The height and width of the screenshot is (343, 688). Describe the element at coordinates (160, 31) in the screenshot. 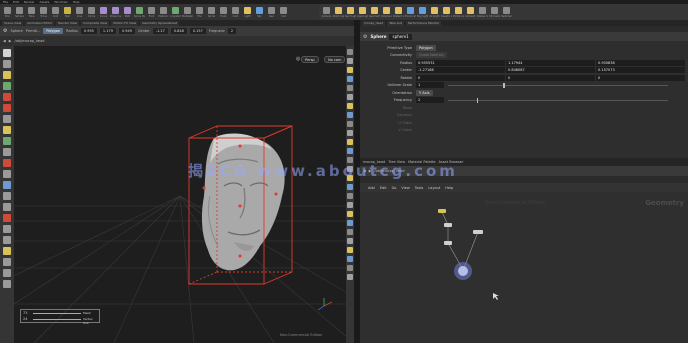

I see `center-x-field: -1.27` at that location.